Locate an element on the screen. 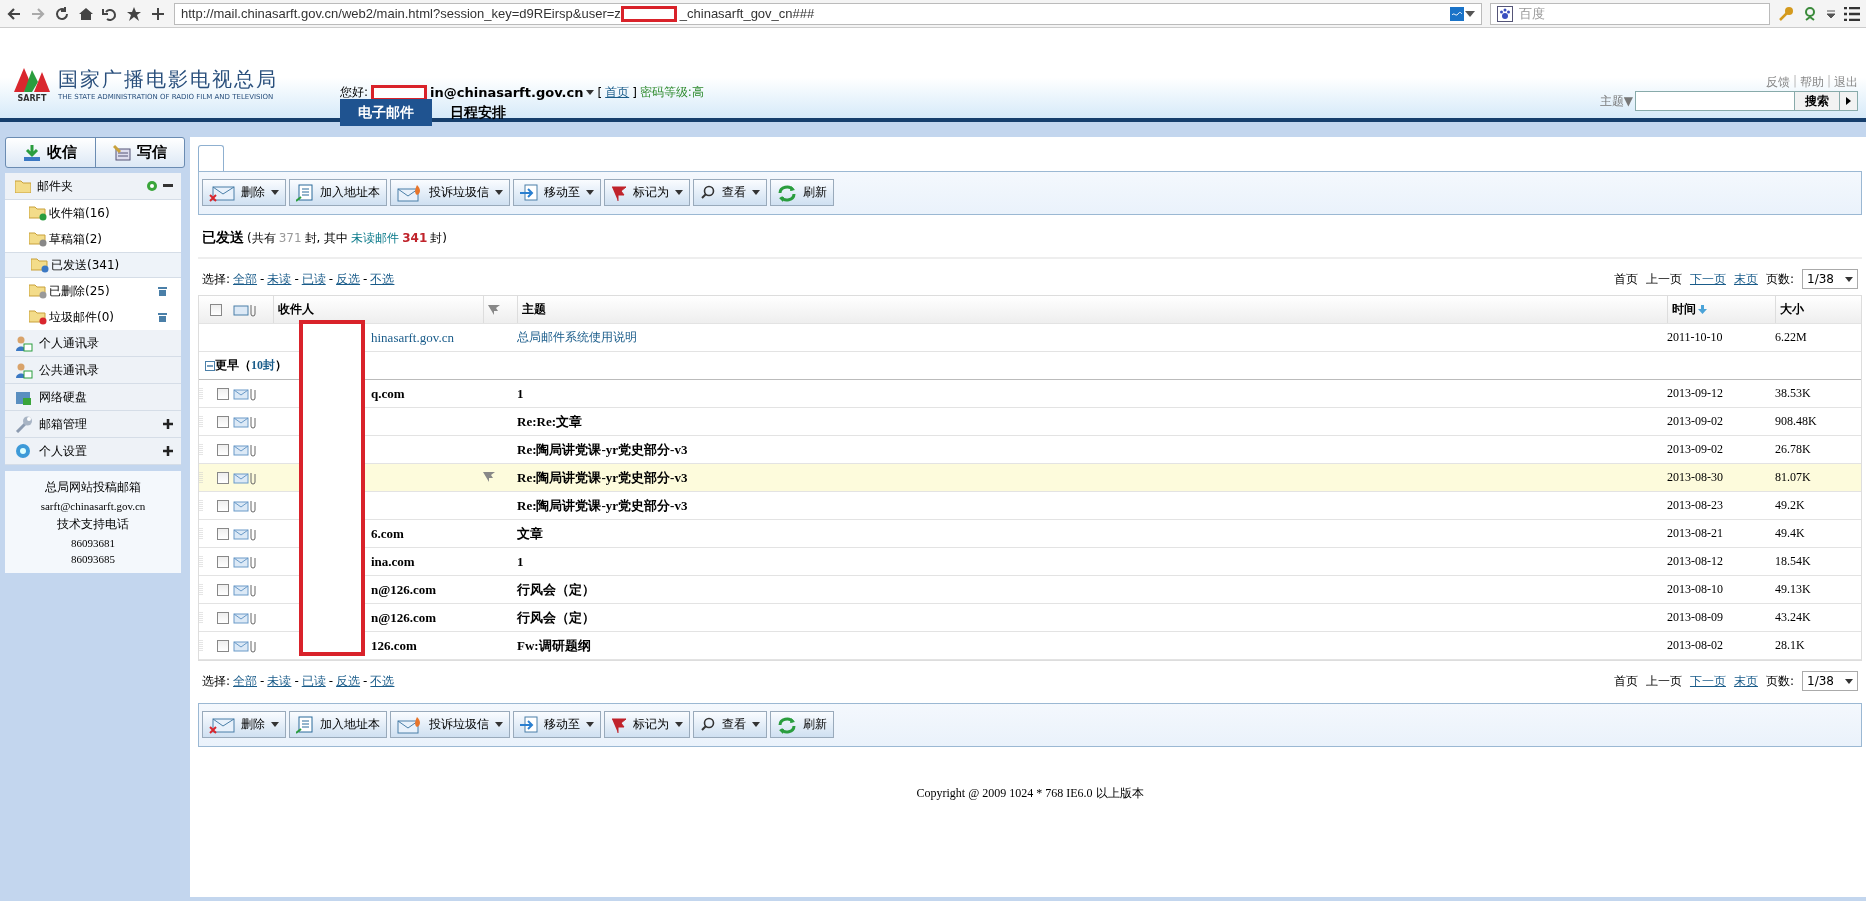 This screenshot has height=901, width=1866. star-icon is located at coordinates (134, 13).